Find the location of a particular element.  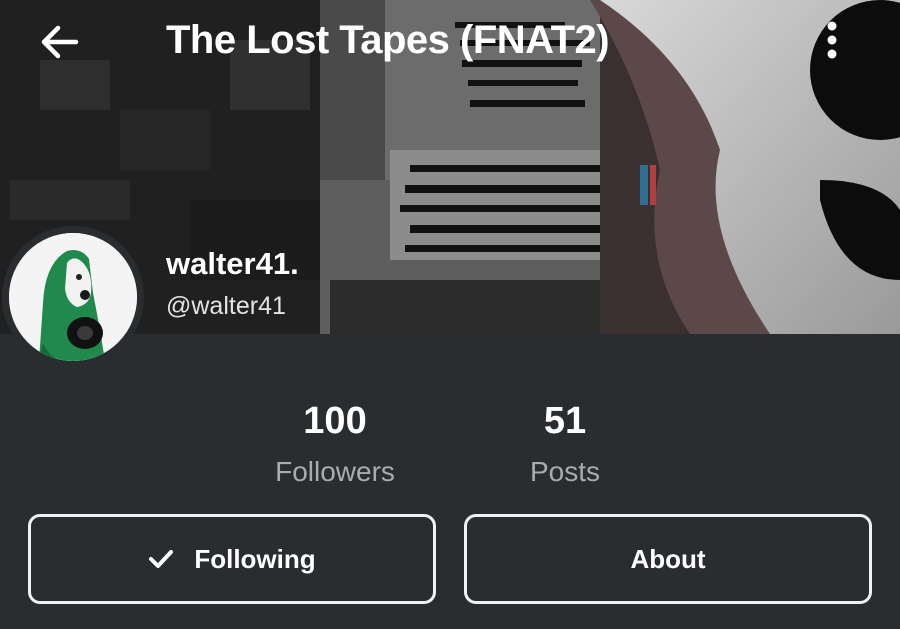

back-button is located at coordinates (64, 43).